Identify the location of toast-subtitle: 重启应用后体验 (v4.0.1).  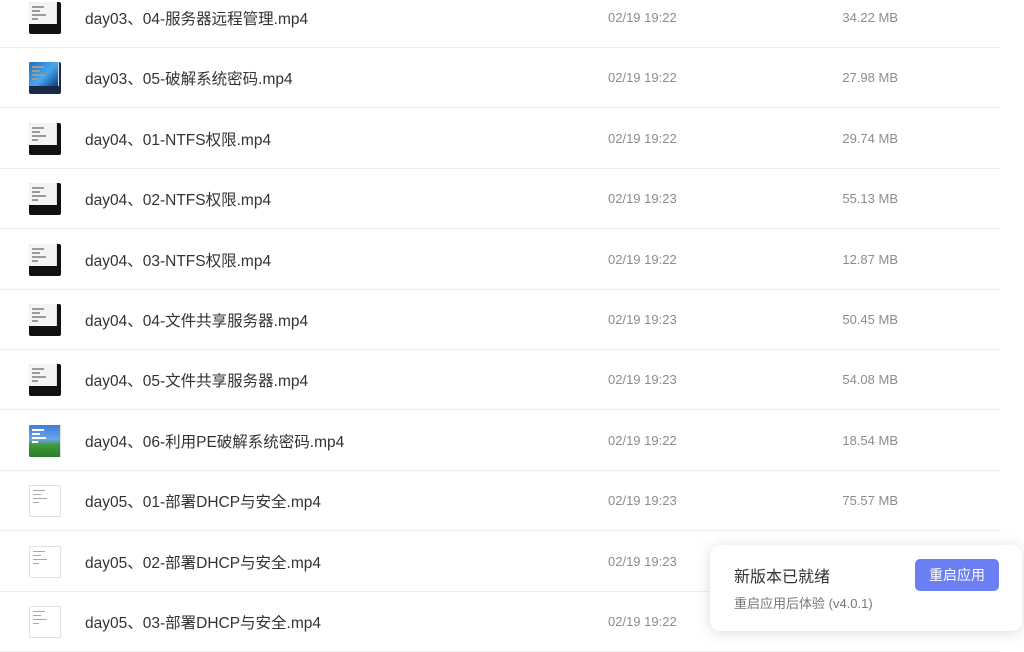
(803, 603).